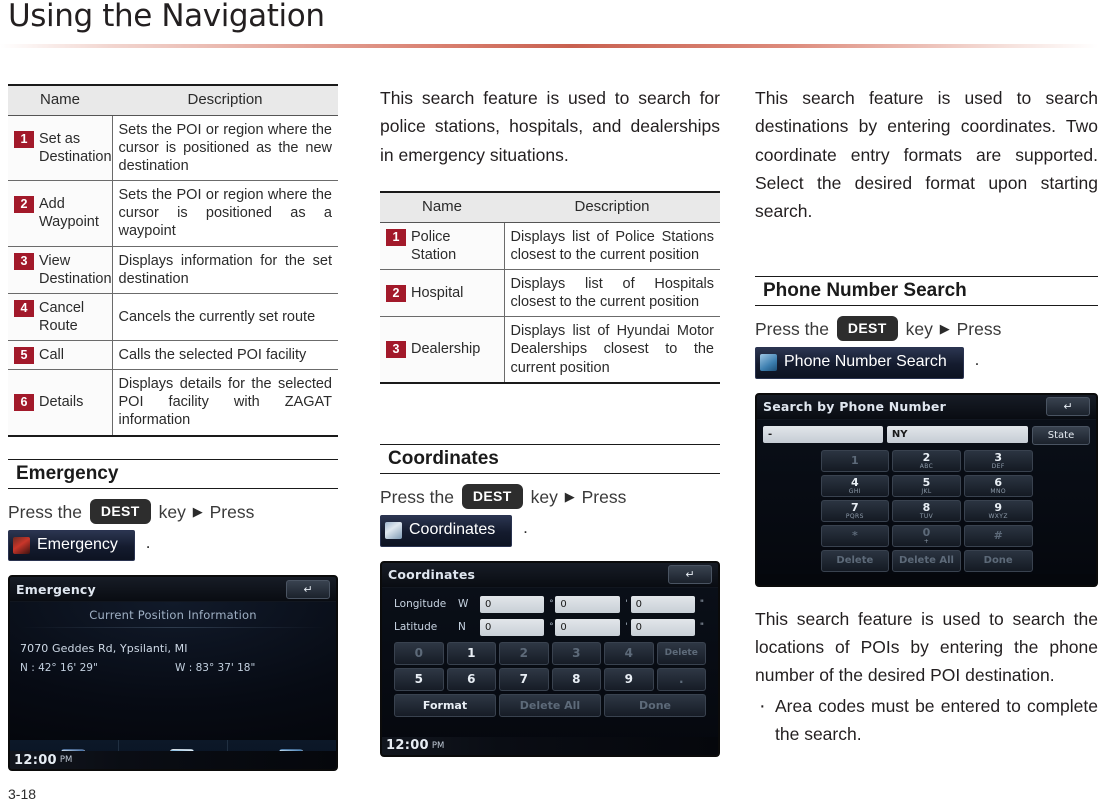 The height and width of the screenshot is (808, 1098). What do you see at coordinates (998, 482) in the screenshot?
I see `key-digit: 6` at bounding box center [998, 482].